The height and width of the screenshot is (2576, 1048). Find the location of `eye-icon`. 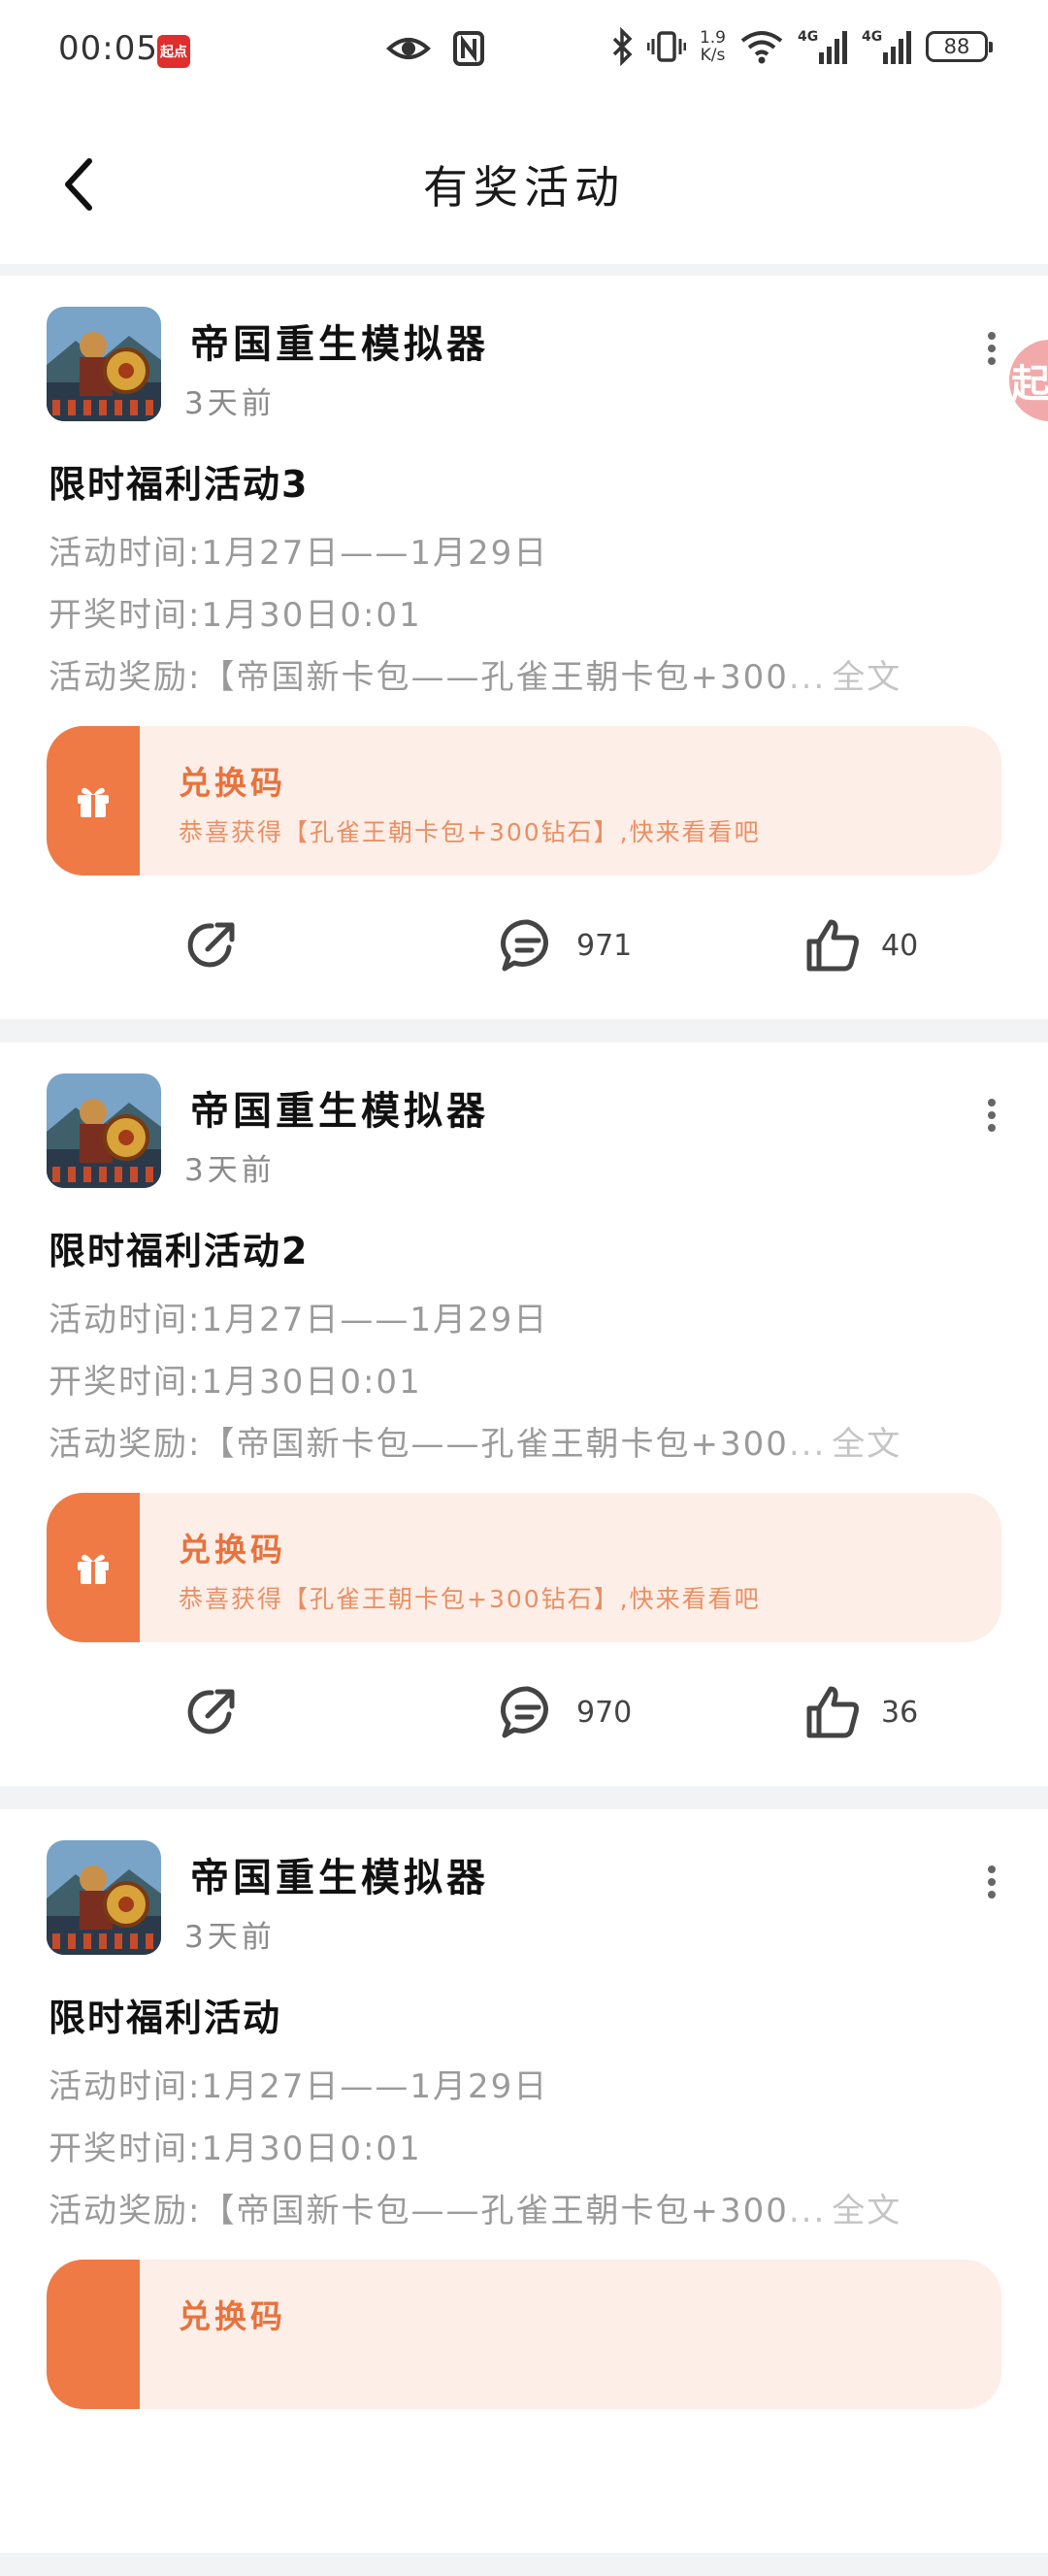

eye-icon is located at coordinates (408, 49).